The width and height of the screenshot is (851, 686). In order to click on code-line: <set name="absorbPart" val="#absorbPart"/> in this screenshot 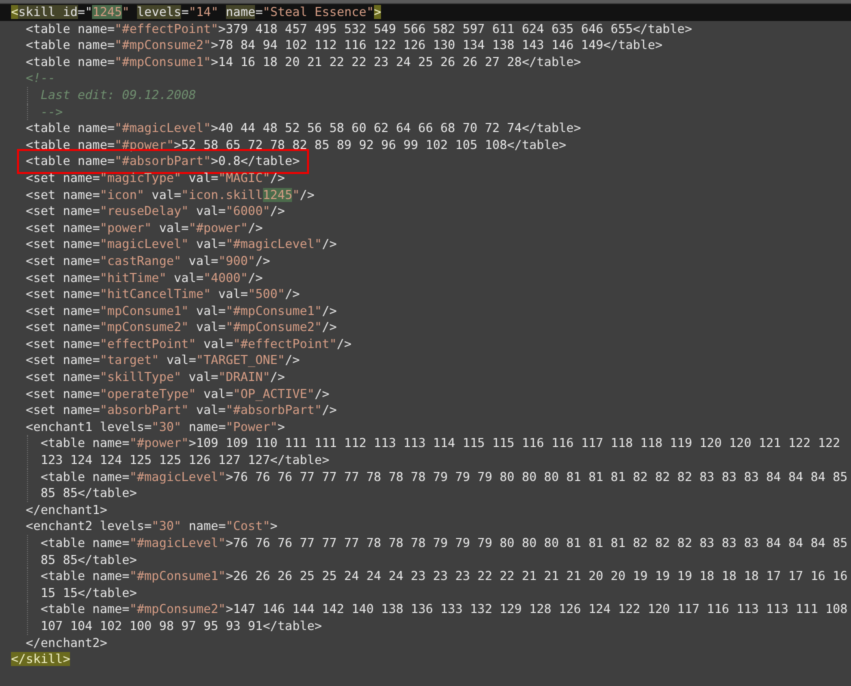, I will do `click(181, 410)`.